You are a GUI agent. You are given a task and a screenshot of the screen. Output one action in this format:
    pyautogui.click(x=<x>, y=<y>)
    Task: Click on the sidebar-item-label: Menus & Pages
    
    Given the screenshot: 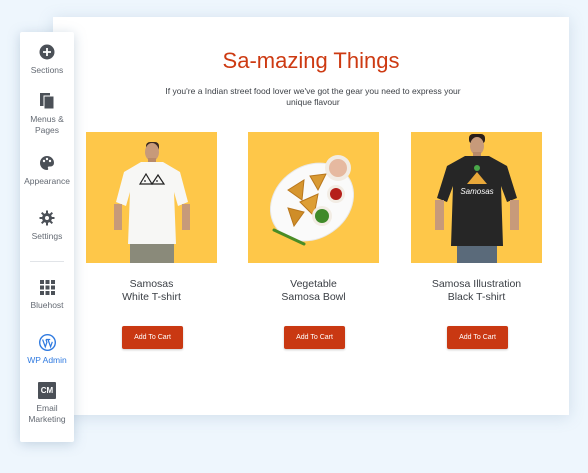 What is the action you would take?
    pyautogui.click(x=47, y=124)
    